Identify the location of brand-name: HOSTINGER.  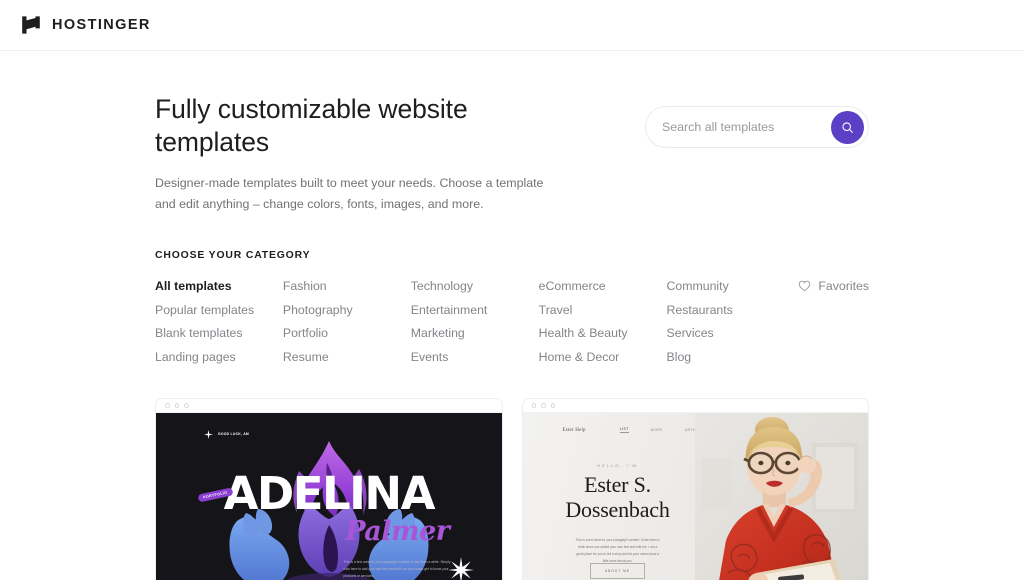
(101, 25).